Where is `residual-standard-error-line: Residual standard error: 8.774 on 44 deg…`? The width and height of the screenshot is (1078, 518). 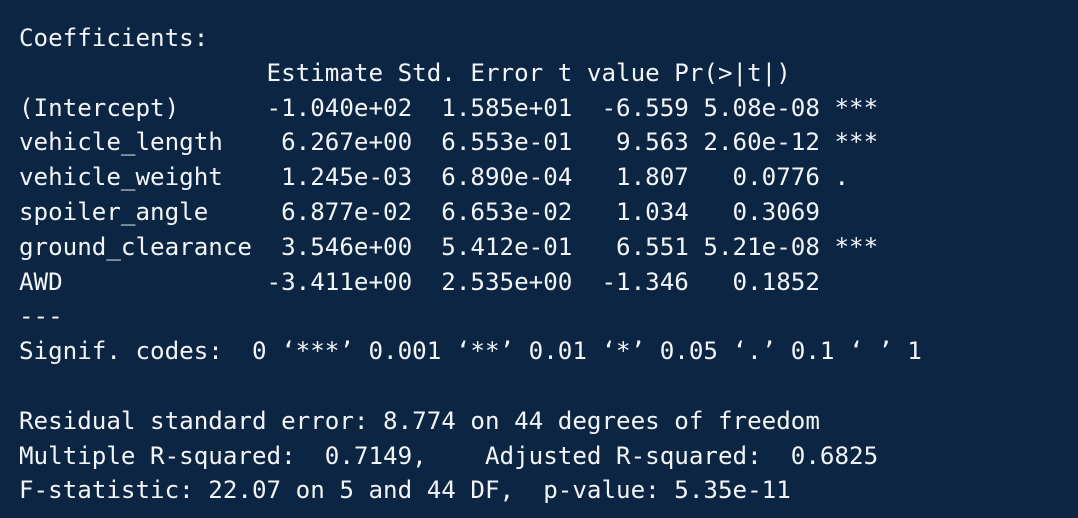
residual-standard-error-line: Residual standard error: 8.774 on 44 deg… is located at coordinates (419, 420).